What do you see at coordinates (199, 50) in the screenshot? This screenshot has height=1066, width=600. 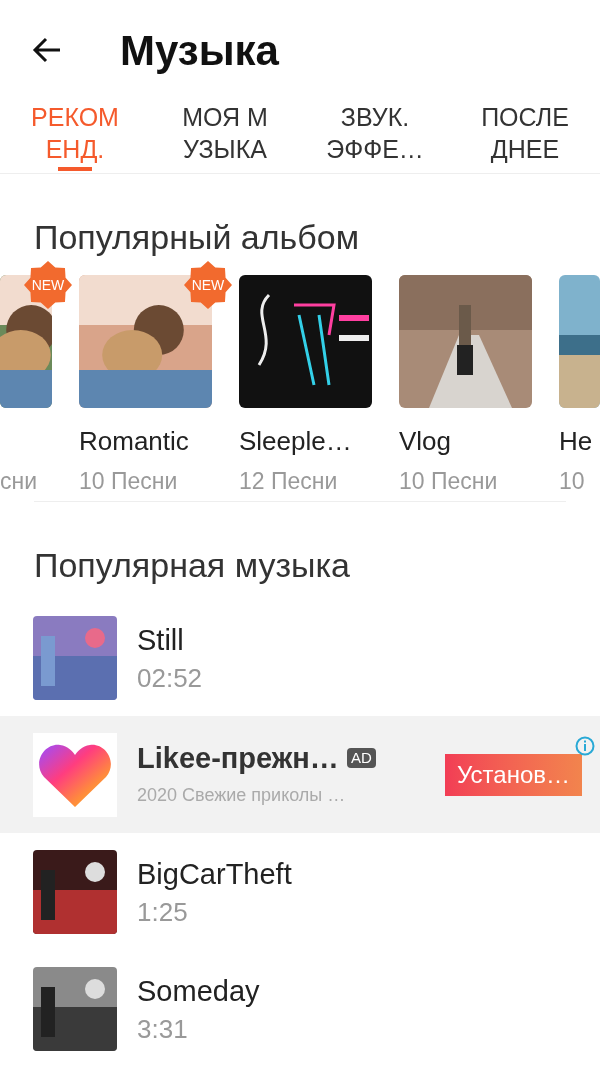 I see `page-title: Музыка` at bounding box center [199, 50].